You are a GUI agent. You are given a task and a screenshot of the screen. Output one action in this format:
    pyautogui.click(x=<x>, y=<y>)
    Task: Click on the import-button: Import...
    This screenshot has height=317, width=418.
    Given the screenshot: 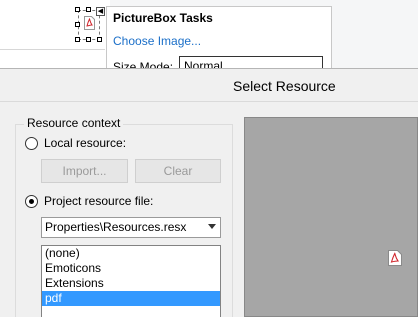 What is the action you would take?
    pyautogui.click(x=84, y=171)
    